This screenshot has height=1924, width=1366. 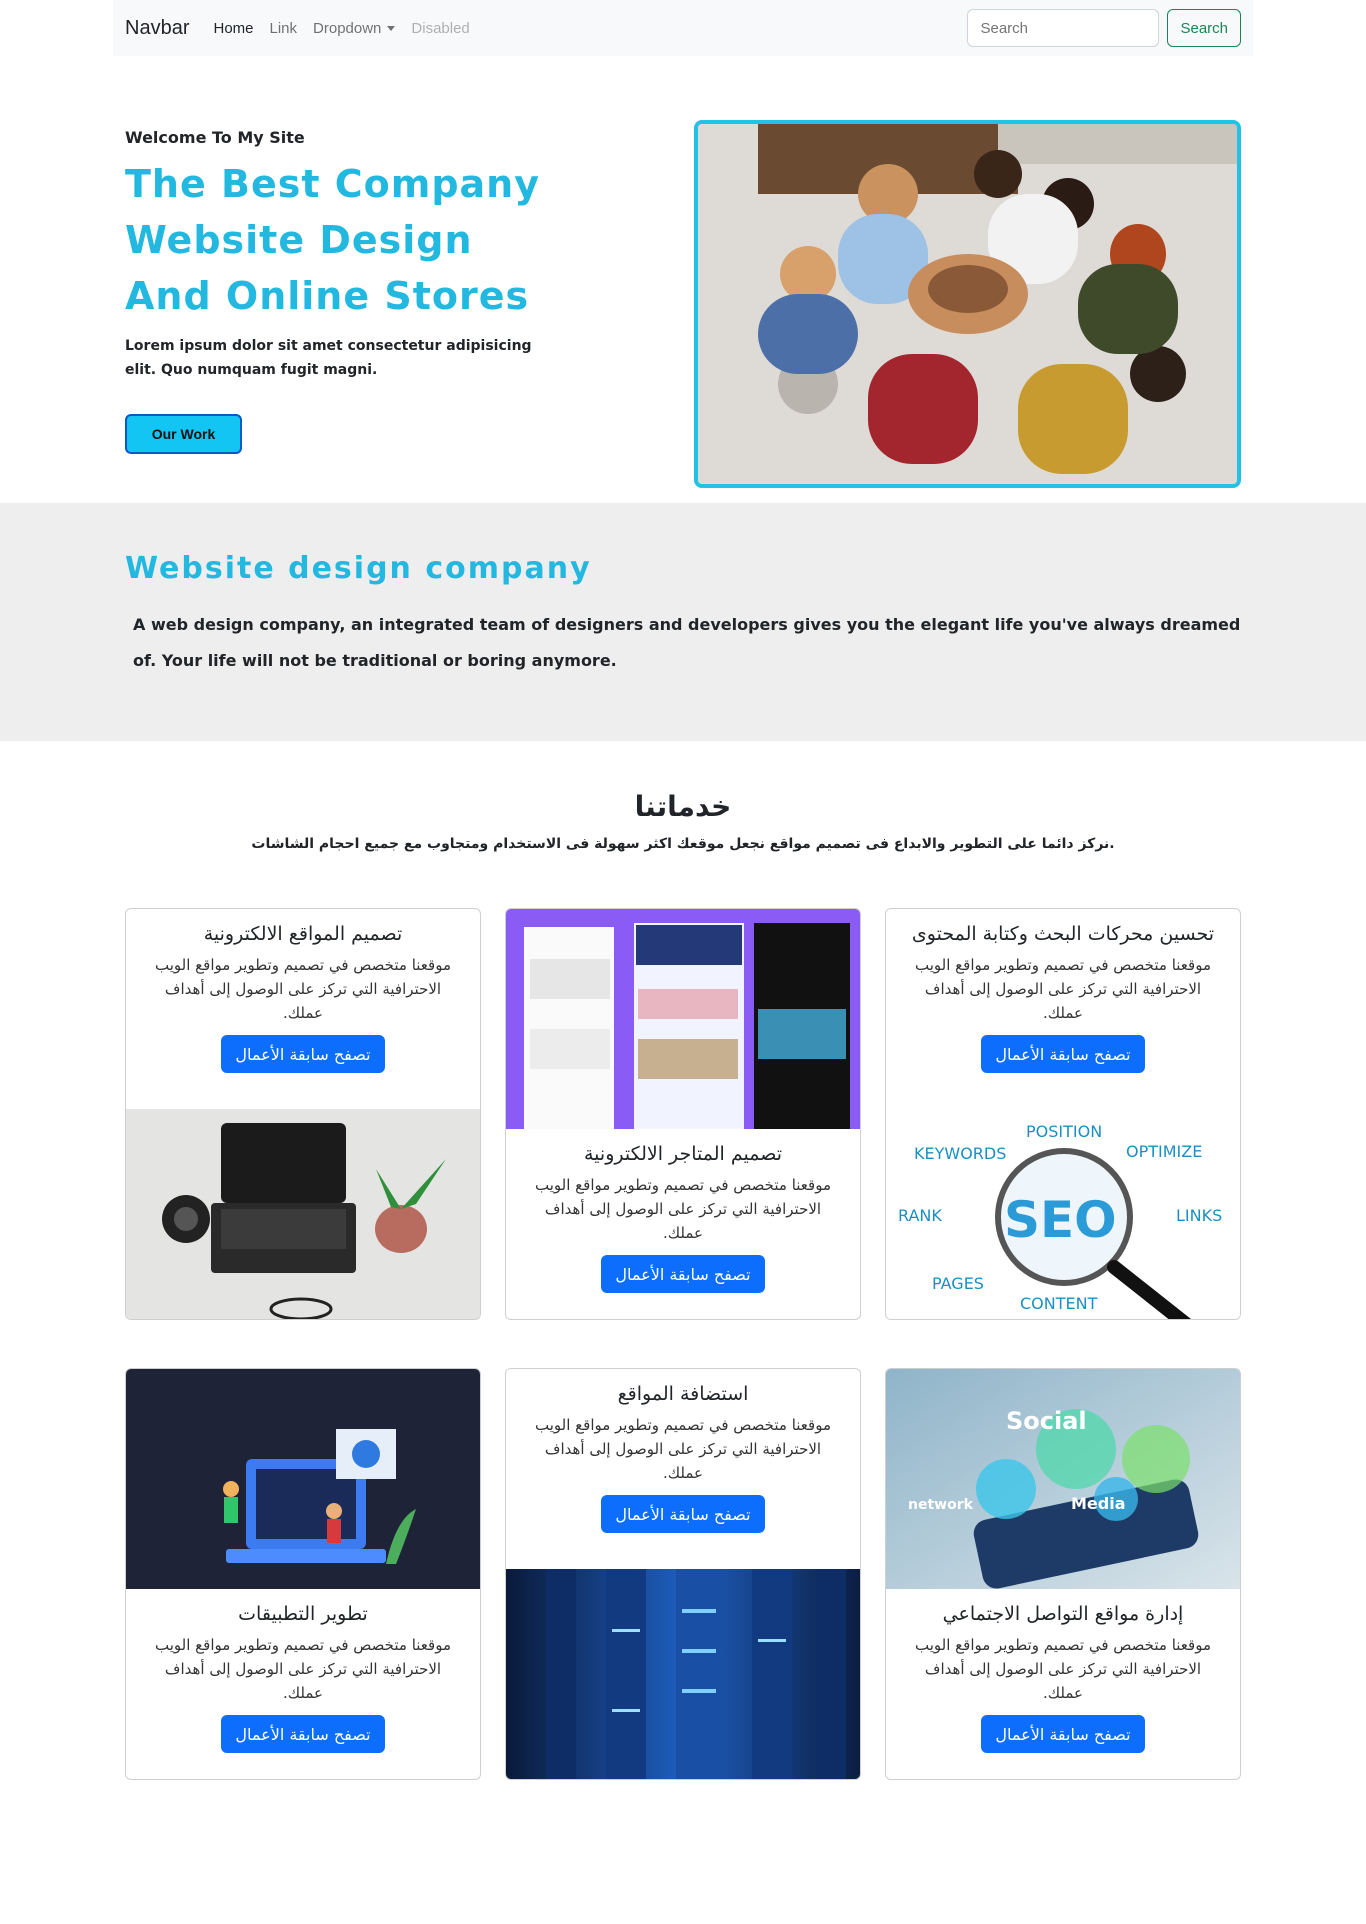 What do you see at coordinates (358, 568) in the screenshot?
I see `about-title: Website design company` at bounding box center [358, 568].